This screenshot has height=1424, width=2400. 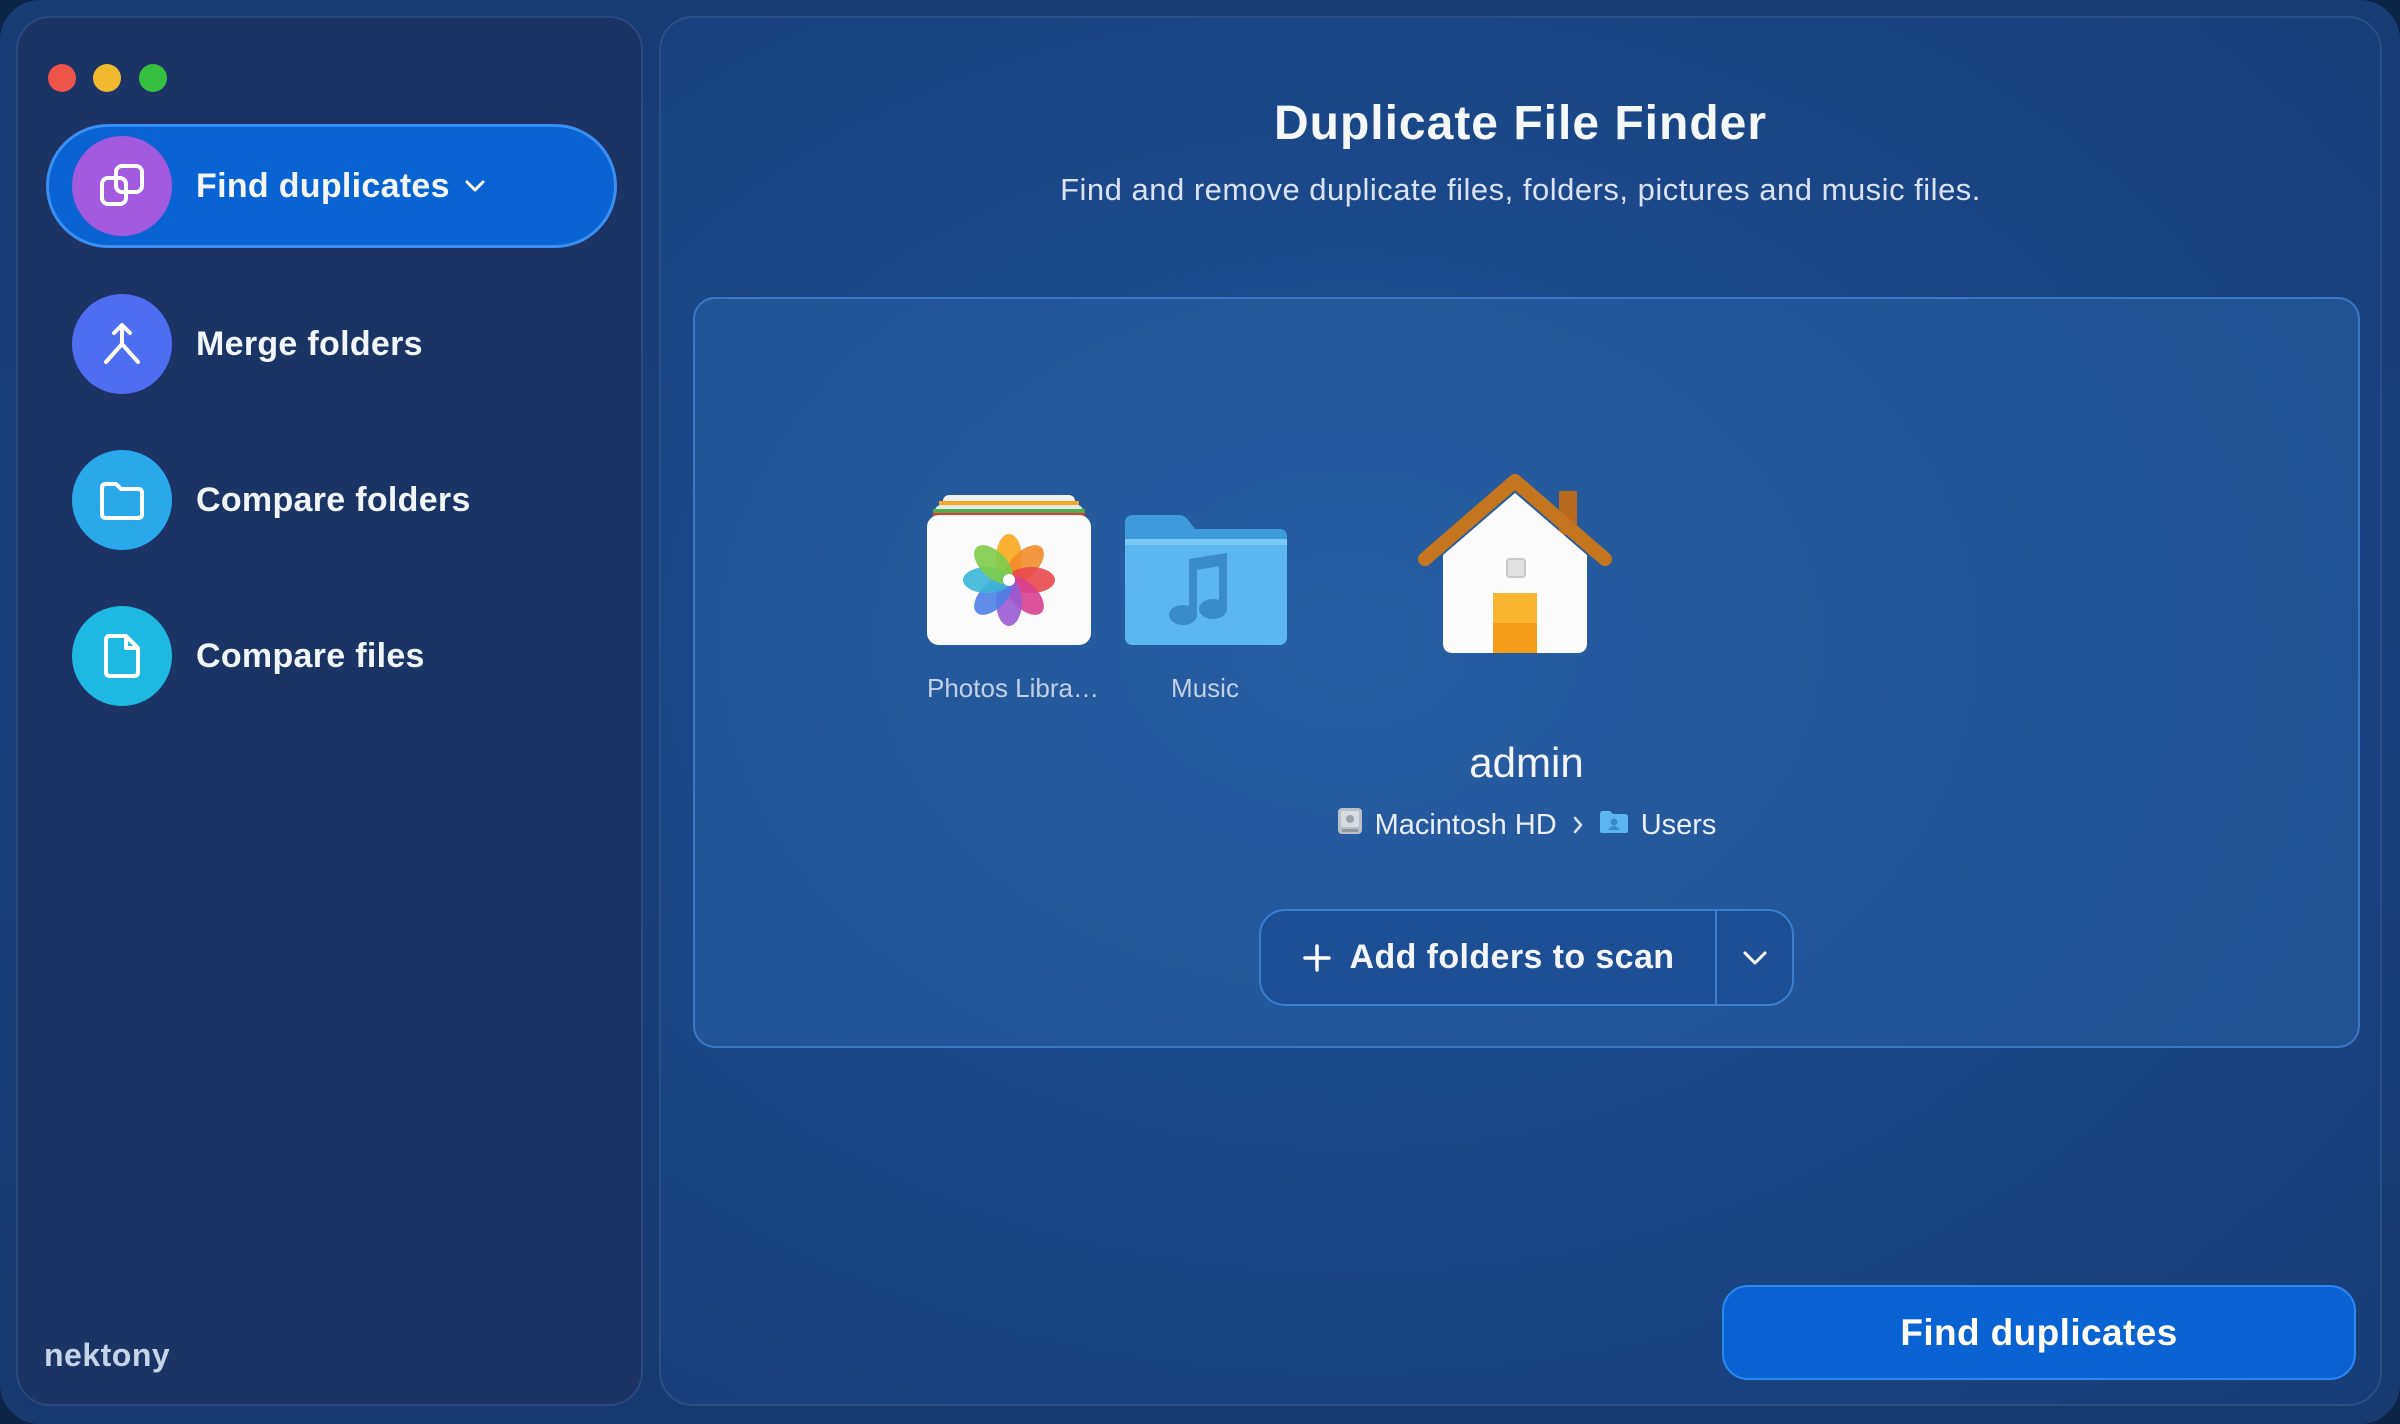 I want to click on breadcrumb: Macintosh HD Users, so click(x=1526, y=825).